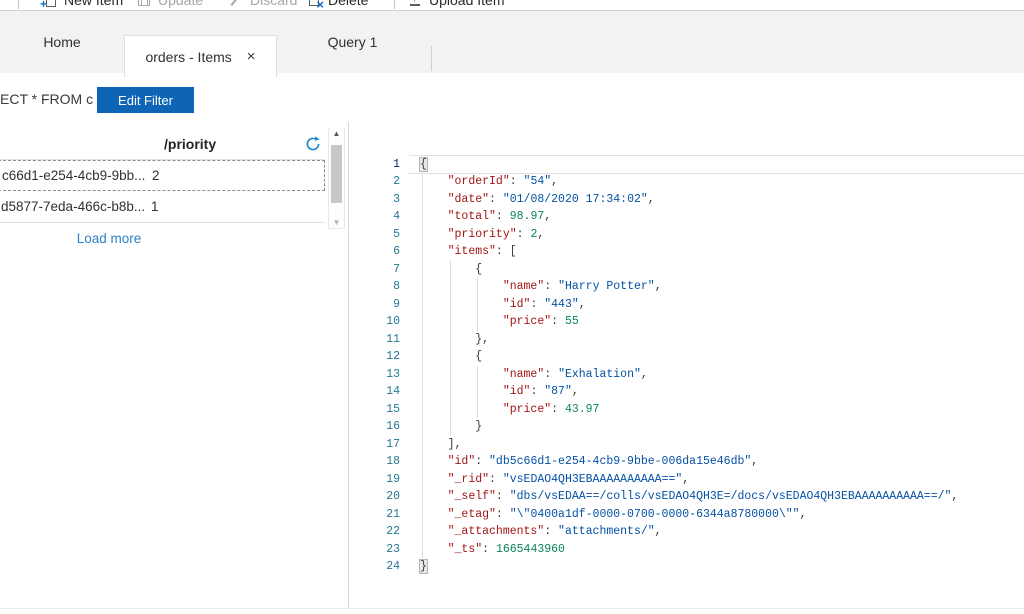 This screenshot has width=1024, height=614. What do you see at coordinates (512, 608) in the screenshot?
I see `bottom-border` at bounding box center [512, 608].